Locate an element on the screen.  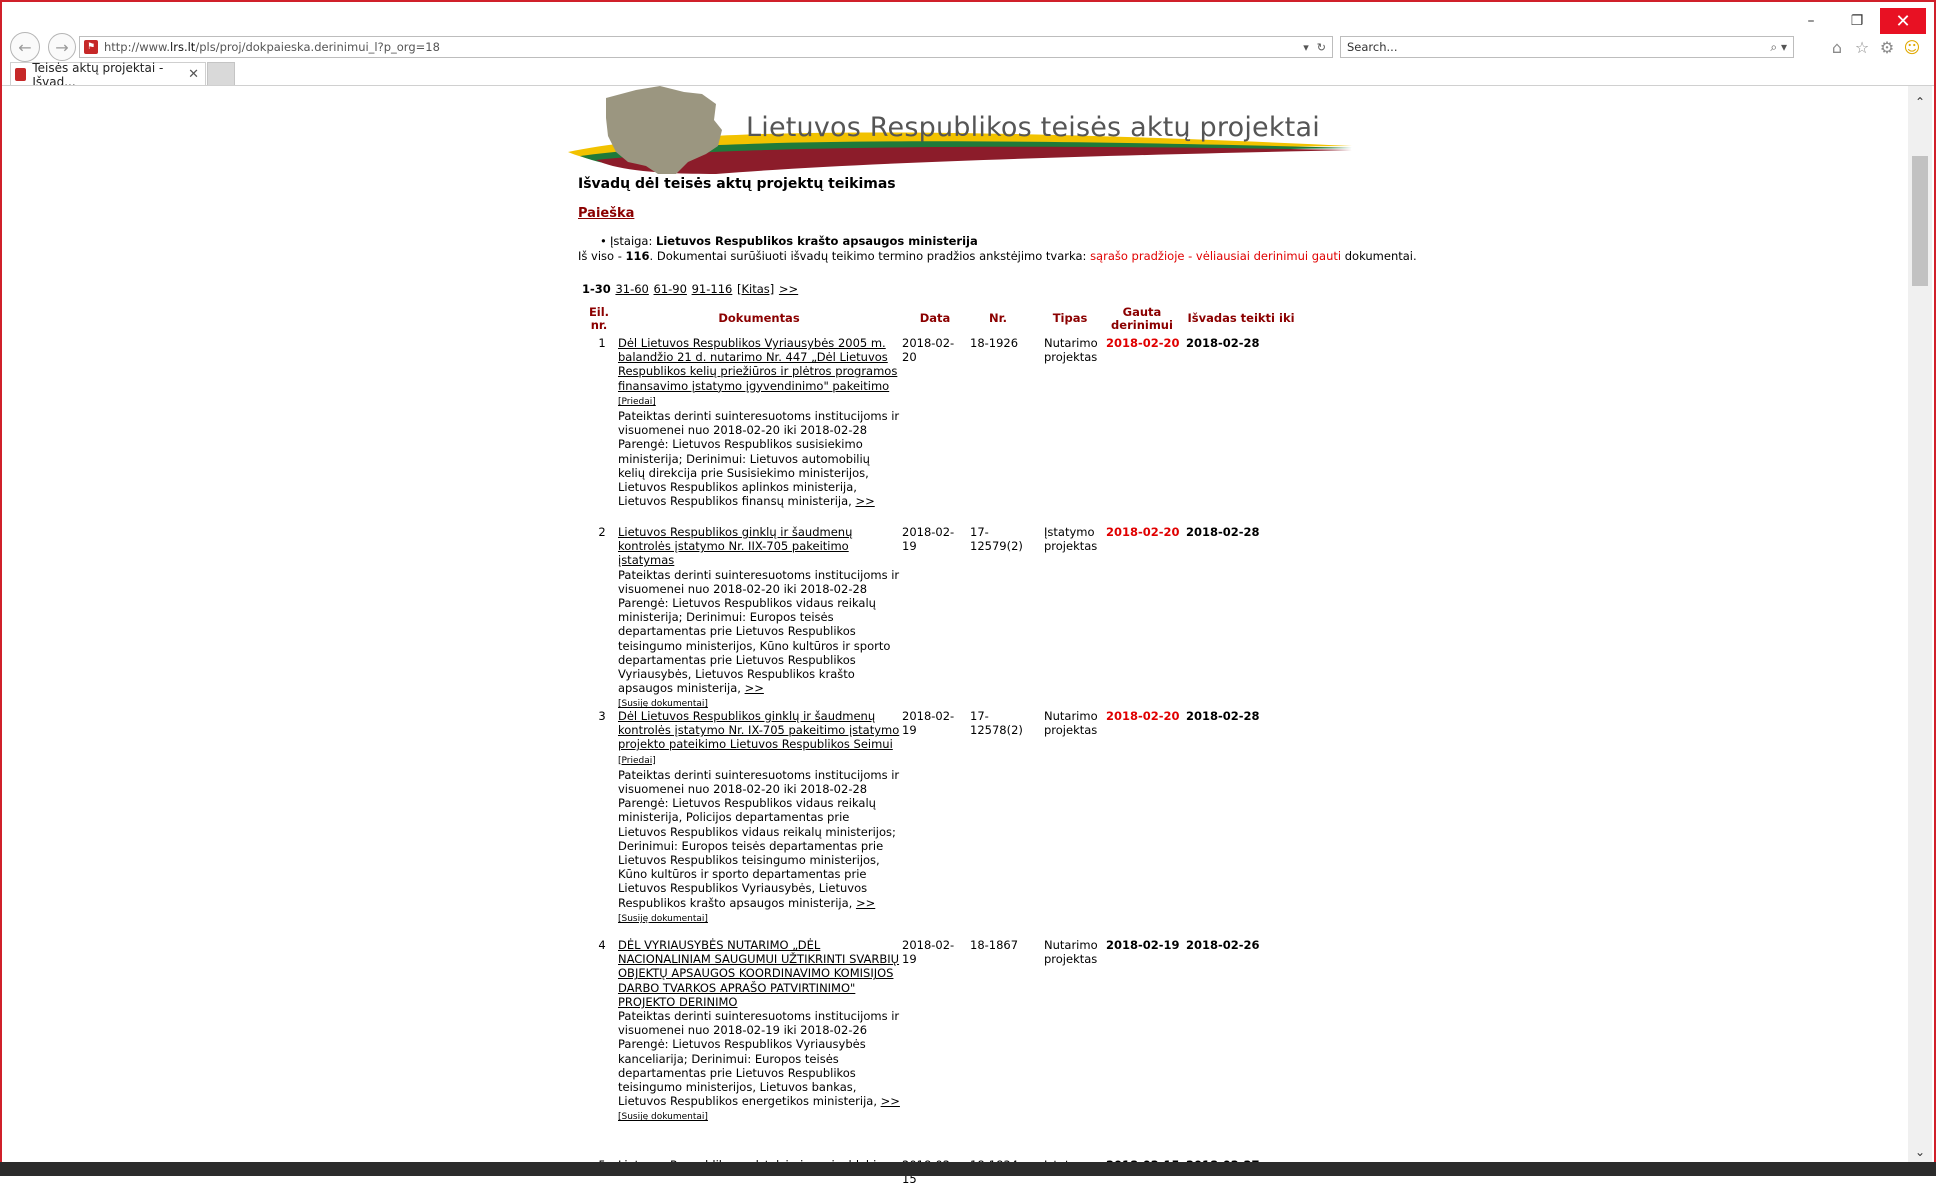
page-link-61-90: 61-90 is located at coordinates (670, 289).